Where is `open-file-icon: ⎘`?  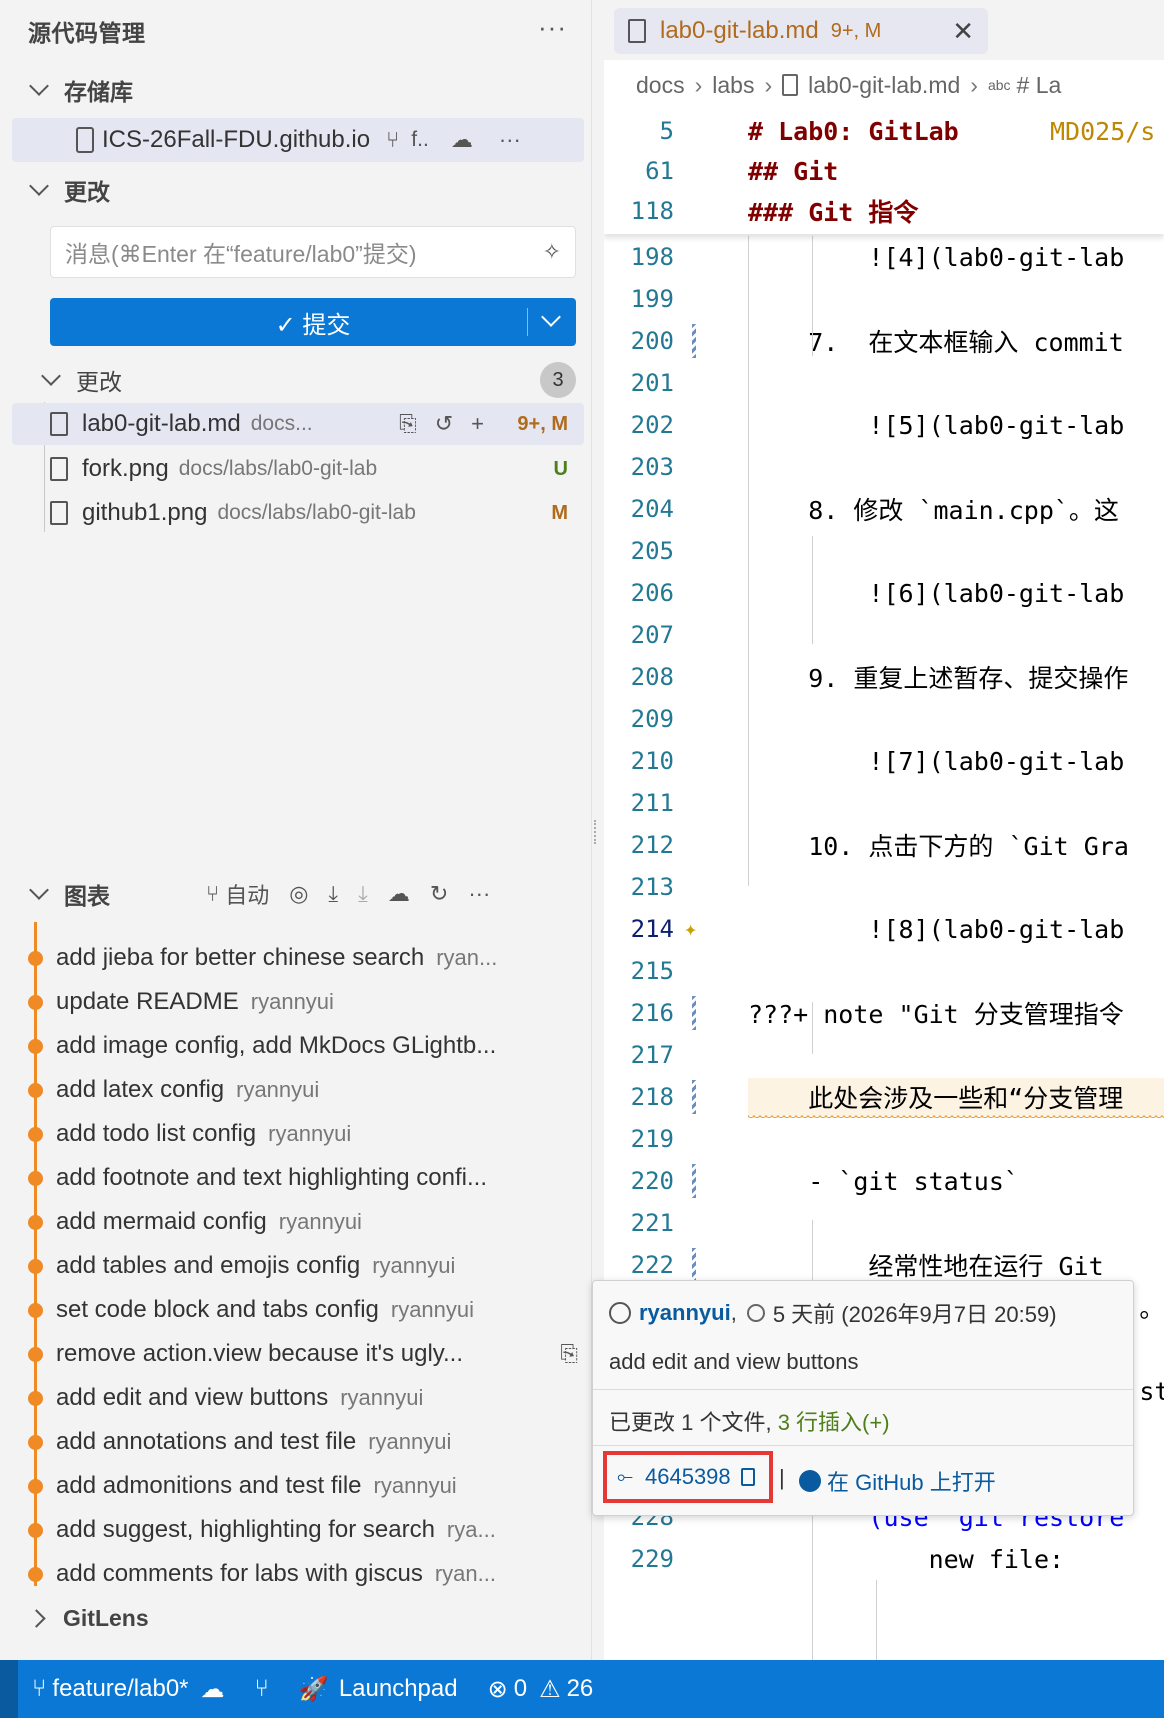
open-file-icon: ⎘ is located at coordinates (408, 424).